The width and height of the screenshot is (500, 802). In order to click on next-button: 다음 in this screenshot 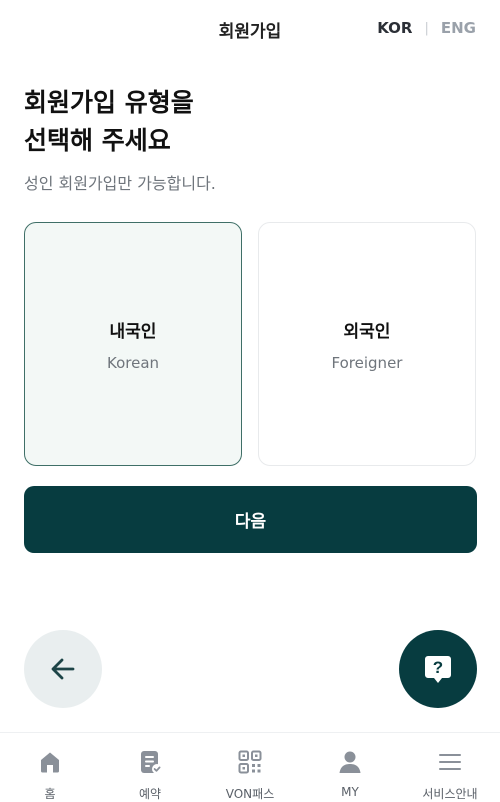, I will do `click(250, 519)`.